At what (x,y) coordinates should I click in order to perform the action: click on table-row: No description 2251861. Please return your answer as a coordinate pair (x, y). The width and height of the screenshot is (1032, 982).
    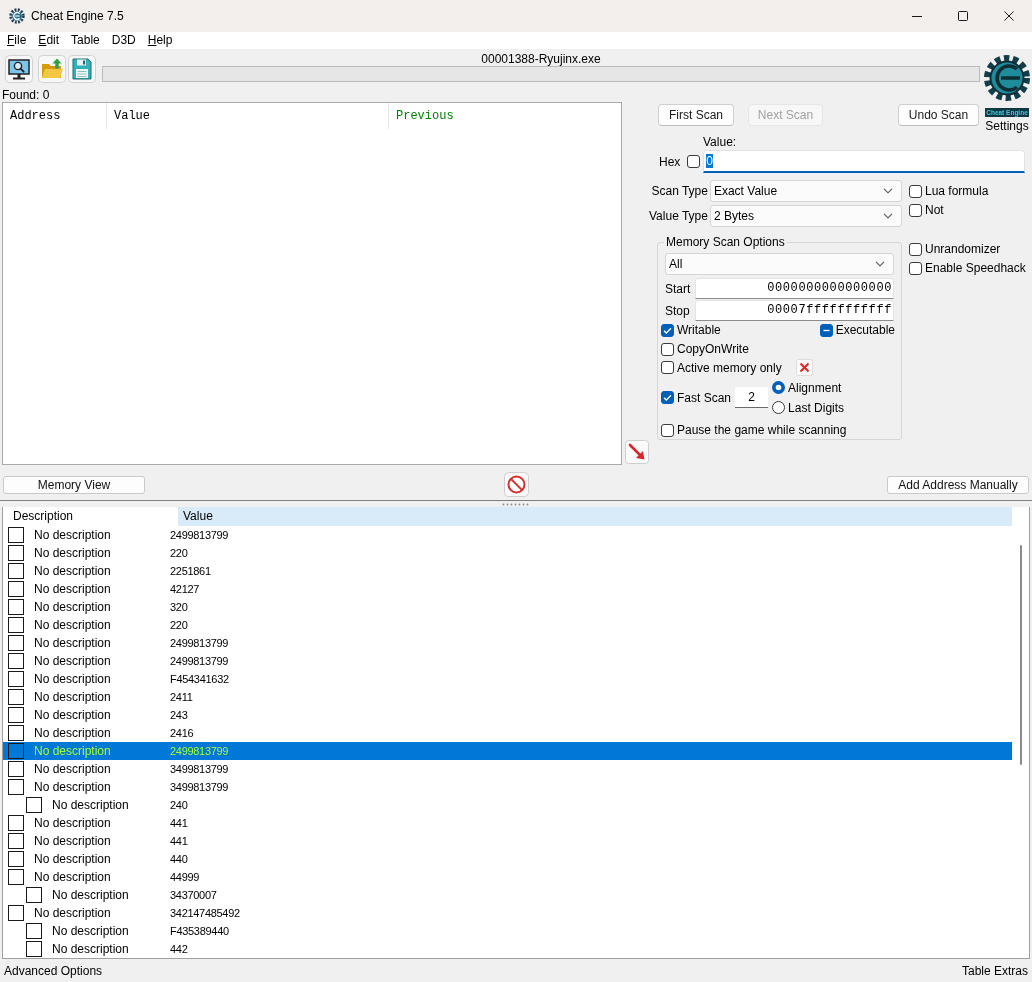
    Looking at the image, I should click on (507, 571).